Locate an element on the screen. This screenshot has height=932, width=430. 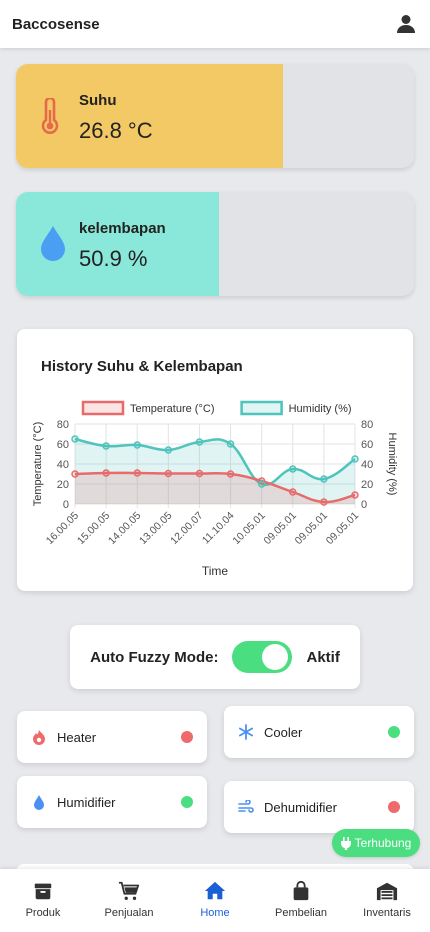
nav-item-home: Home is located at coordinates (215, 900).